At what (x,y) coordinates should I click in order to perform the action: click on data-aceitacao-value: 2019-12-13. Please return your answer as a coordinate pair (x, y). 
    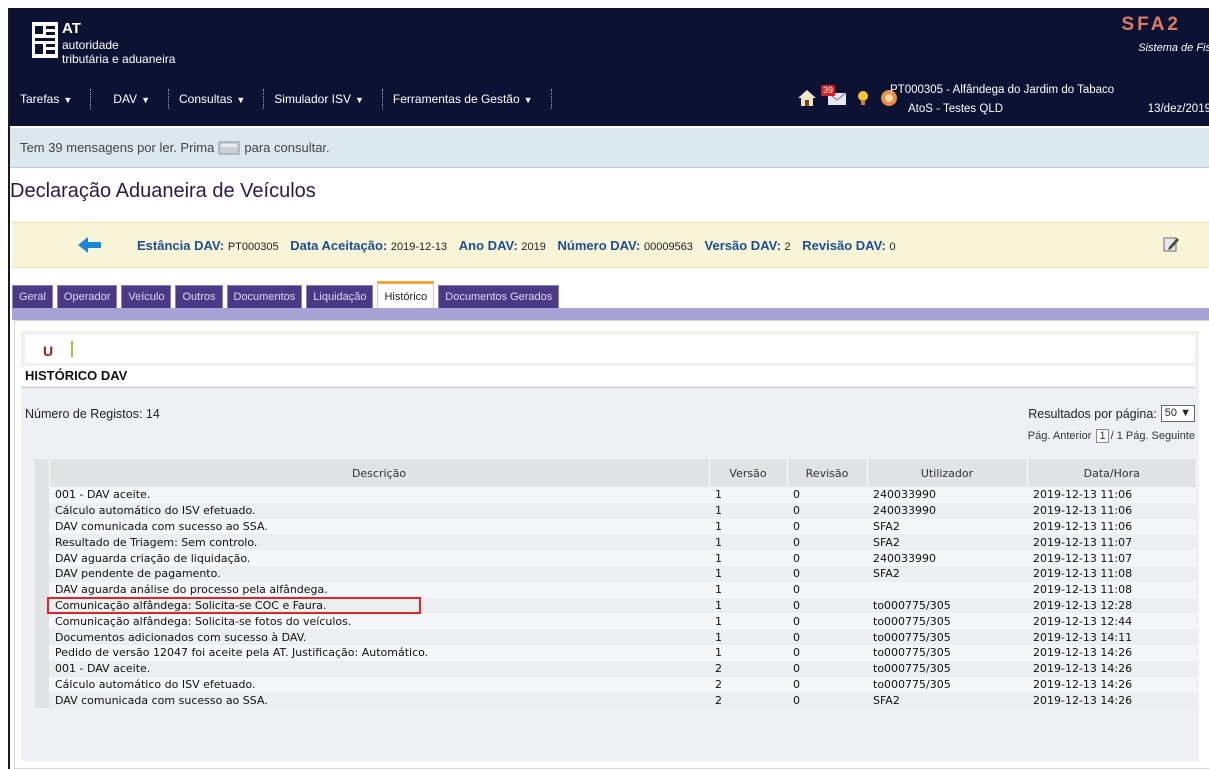
    Looking at the image, I should click on (419, 247).